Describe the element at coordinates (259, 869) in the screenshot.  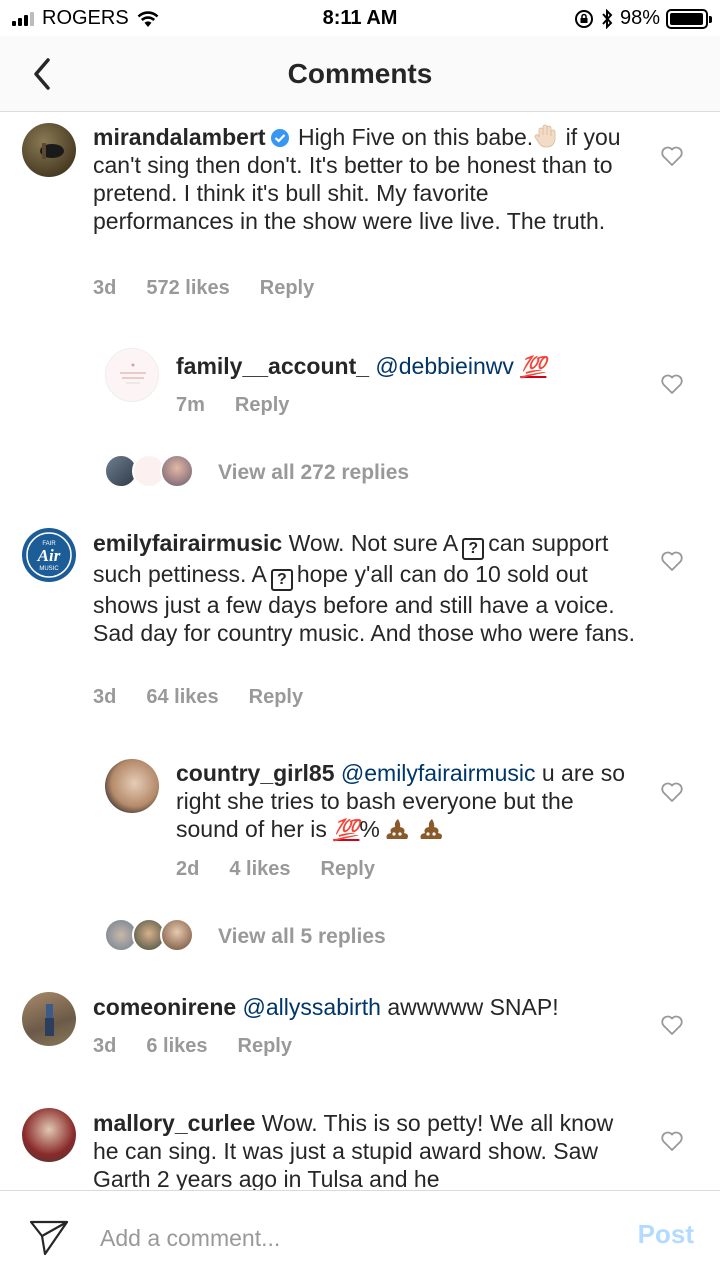
I see `likes-count: 4 likes` at that location.